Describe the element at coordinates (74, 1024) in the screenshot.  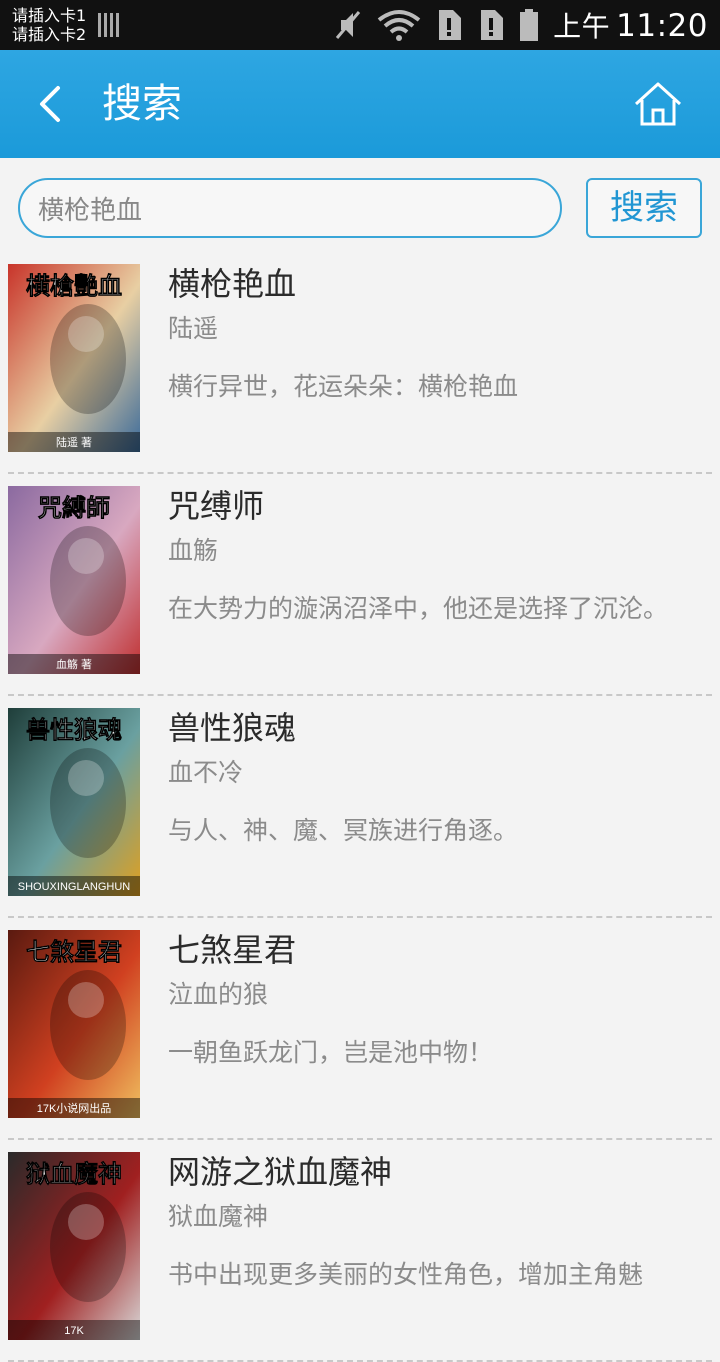
I see `book-cover-image: 七煞星君 17K小说网出品` at that location.